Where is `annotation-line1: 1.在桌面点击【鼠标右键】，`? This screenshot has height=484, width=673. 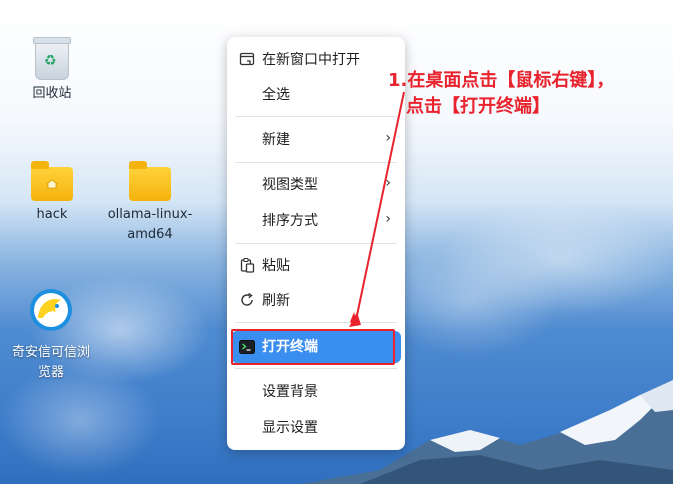 annotation-line1: 1.在桌面点击【鼠标右键】， is located at coordinates (501, 80).